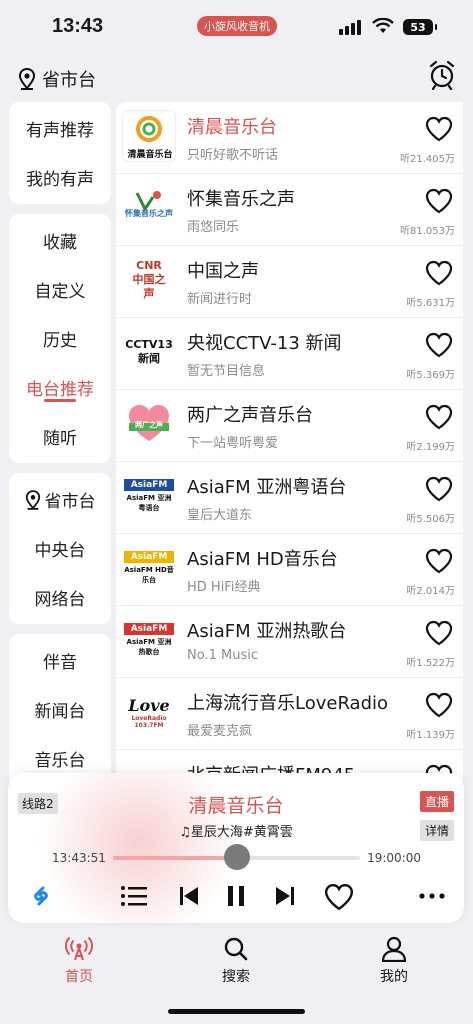 Image resolution: width=473 pixels, height=1024 pixels. What do you see at coordinates (60, 660) in the screenshot?
I see `category-item: 伴音` at bounding box center [60, 660].